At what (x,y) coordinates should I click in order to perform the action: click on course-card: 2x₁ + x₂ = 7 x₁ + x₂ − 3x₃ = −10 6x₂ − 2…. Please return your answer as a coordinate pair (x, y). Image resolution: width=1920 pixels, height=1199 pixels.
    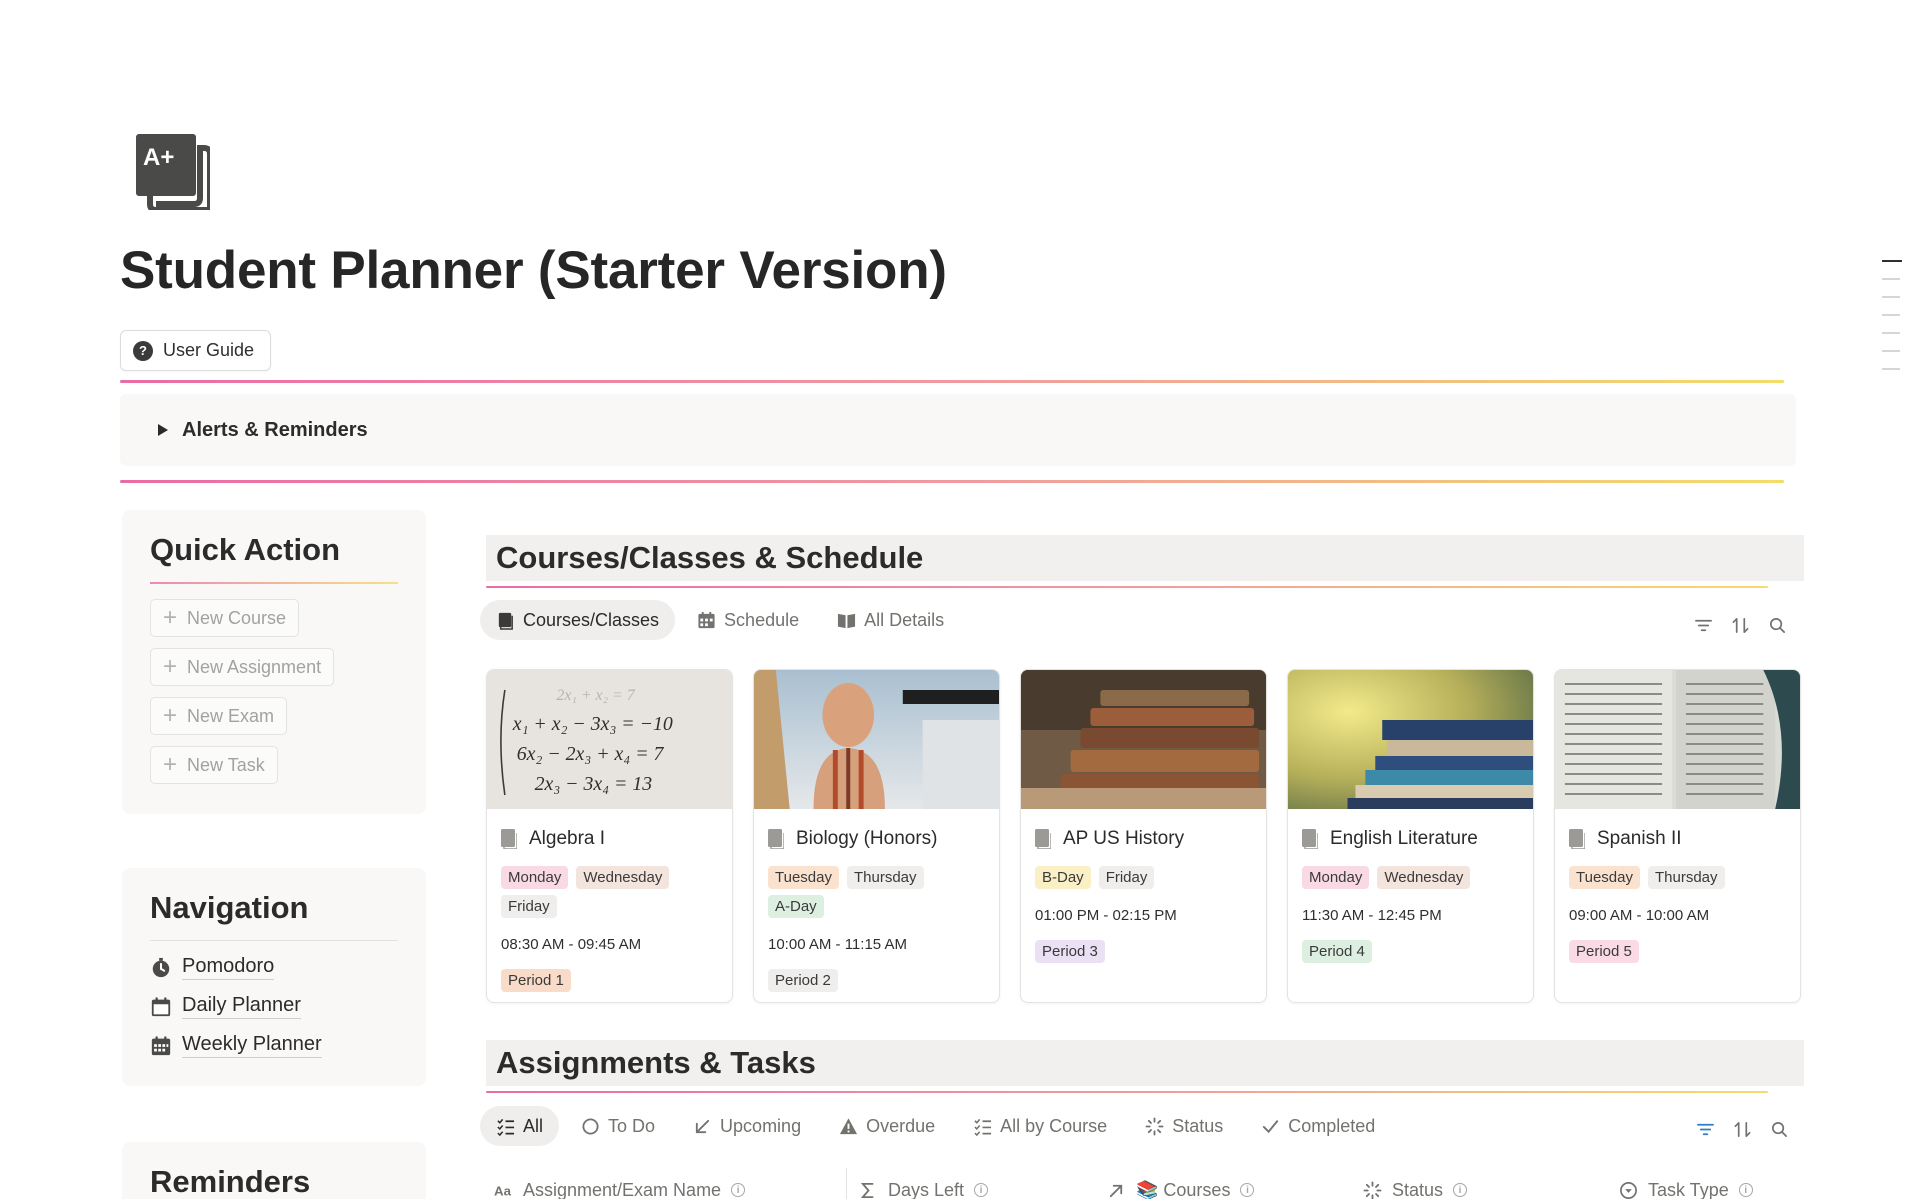
    Looking at the image, I should click on (609, 836).